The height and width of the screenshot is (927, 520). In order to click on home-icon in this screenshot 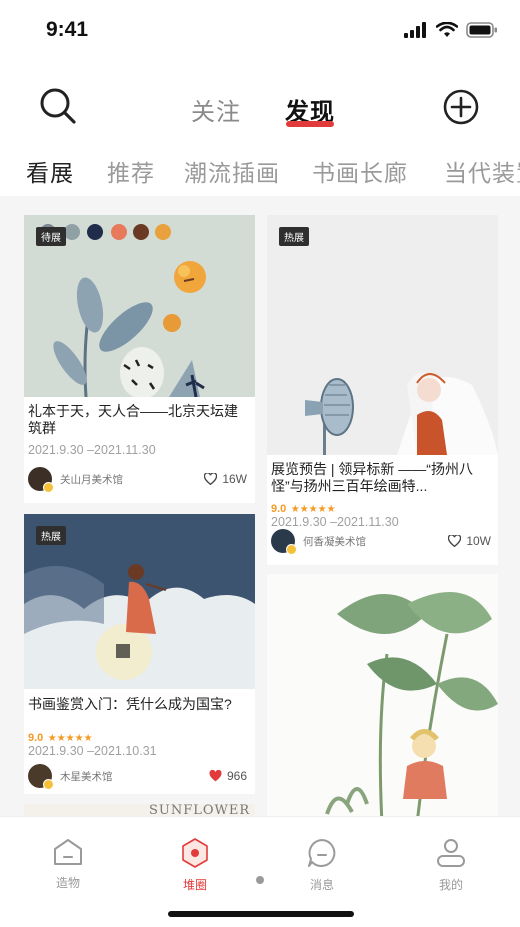, I will do `click(68, 852)`.